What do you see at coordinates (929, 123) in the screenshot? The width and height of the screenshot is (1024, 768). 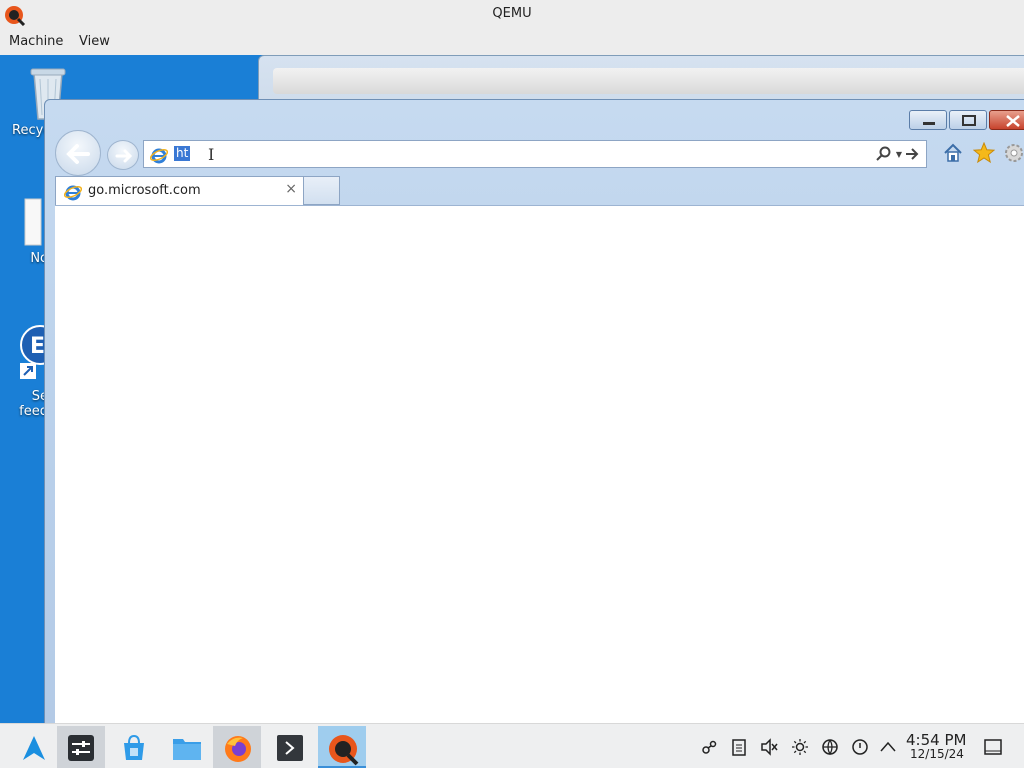 I see `minimize-icon` at bounding box center [929, 123].